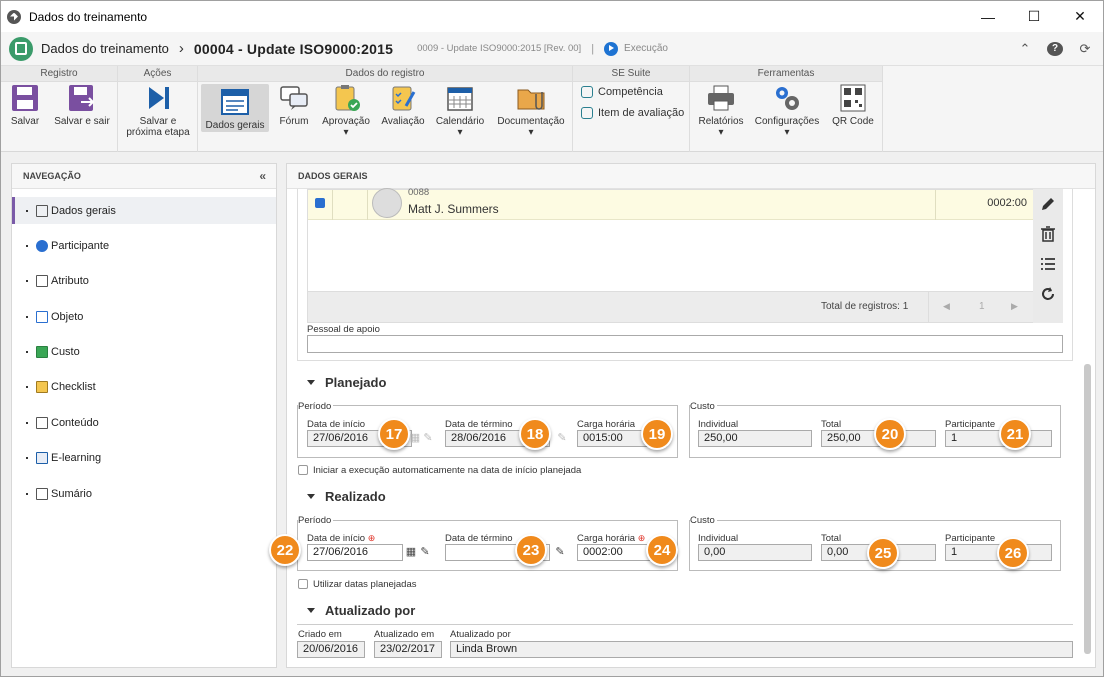 The height and width of the screenshot is (677, 1104). I want to click on general-data-icon, so click(235, 102).